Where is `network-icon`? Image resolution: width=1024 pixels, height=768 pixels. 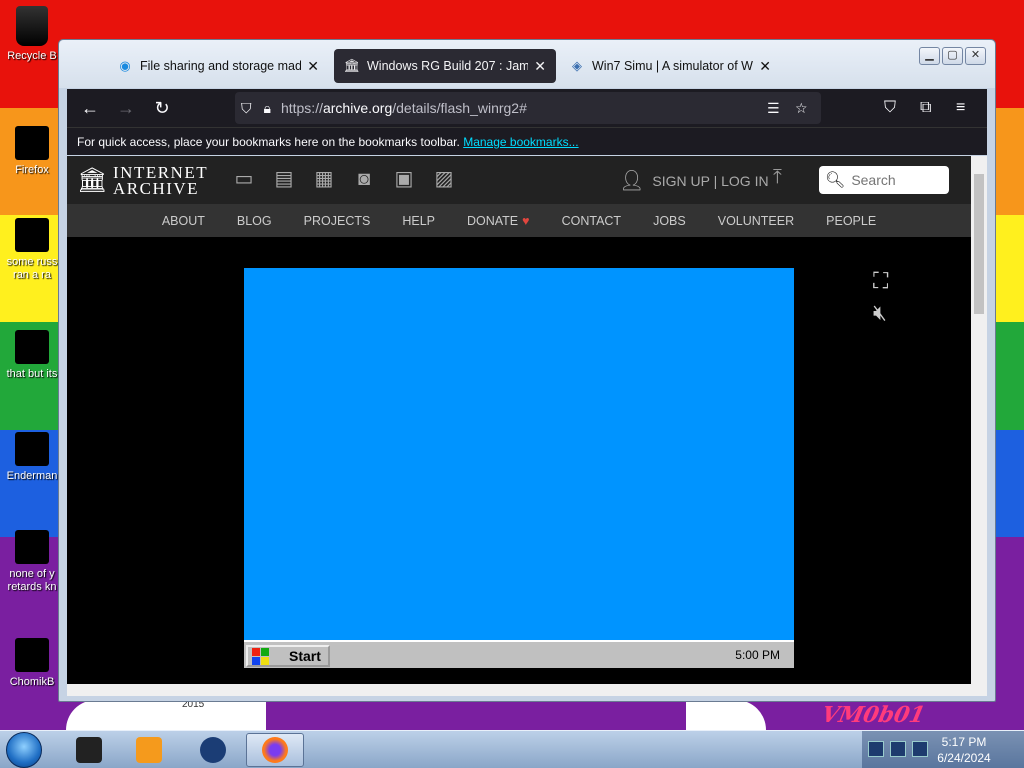 network-icon is located at coordinates (898, 749).